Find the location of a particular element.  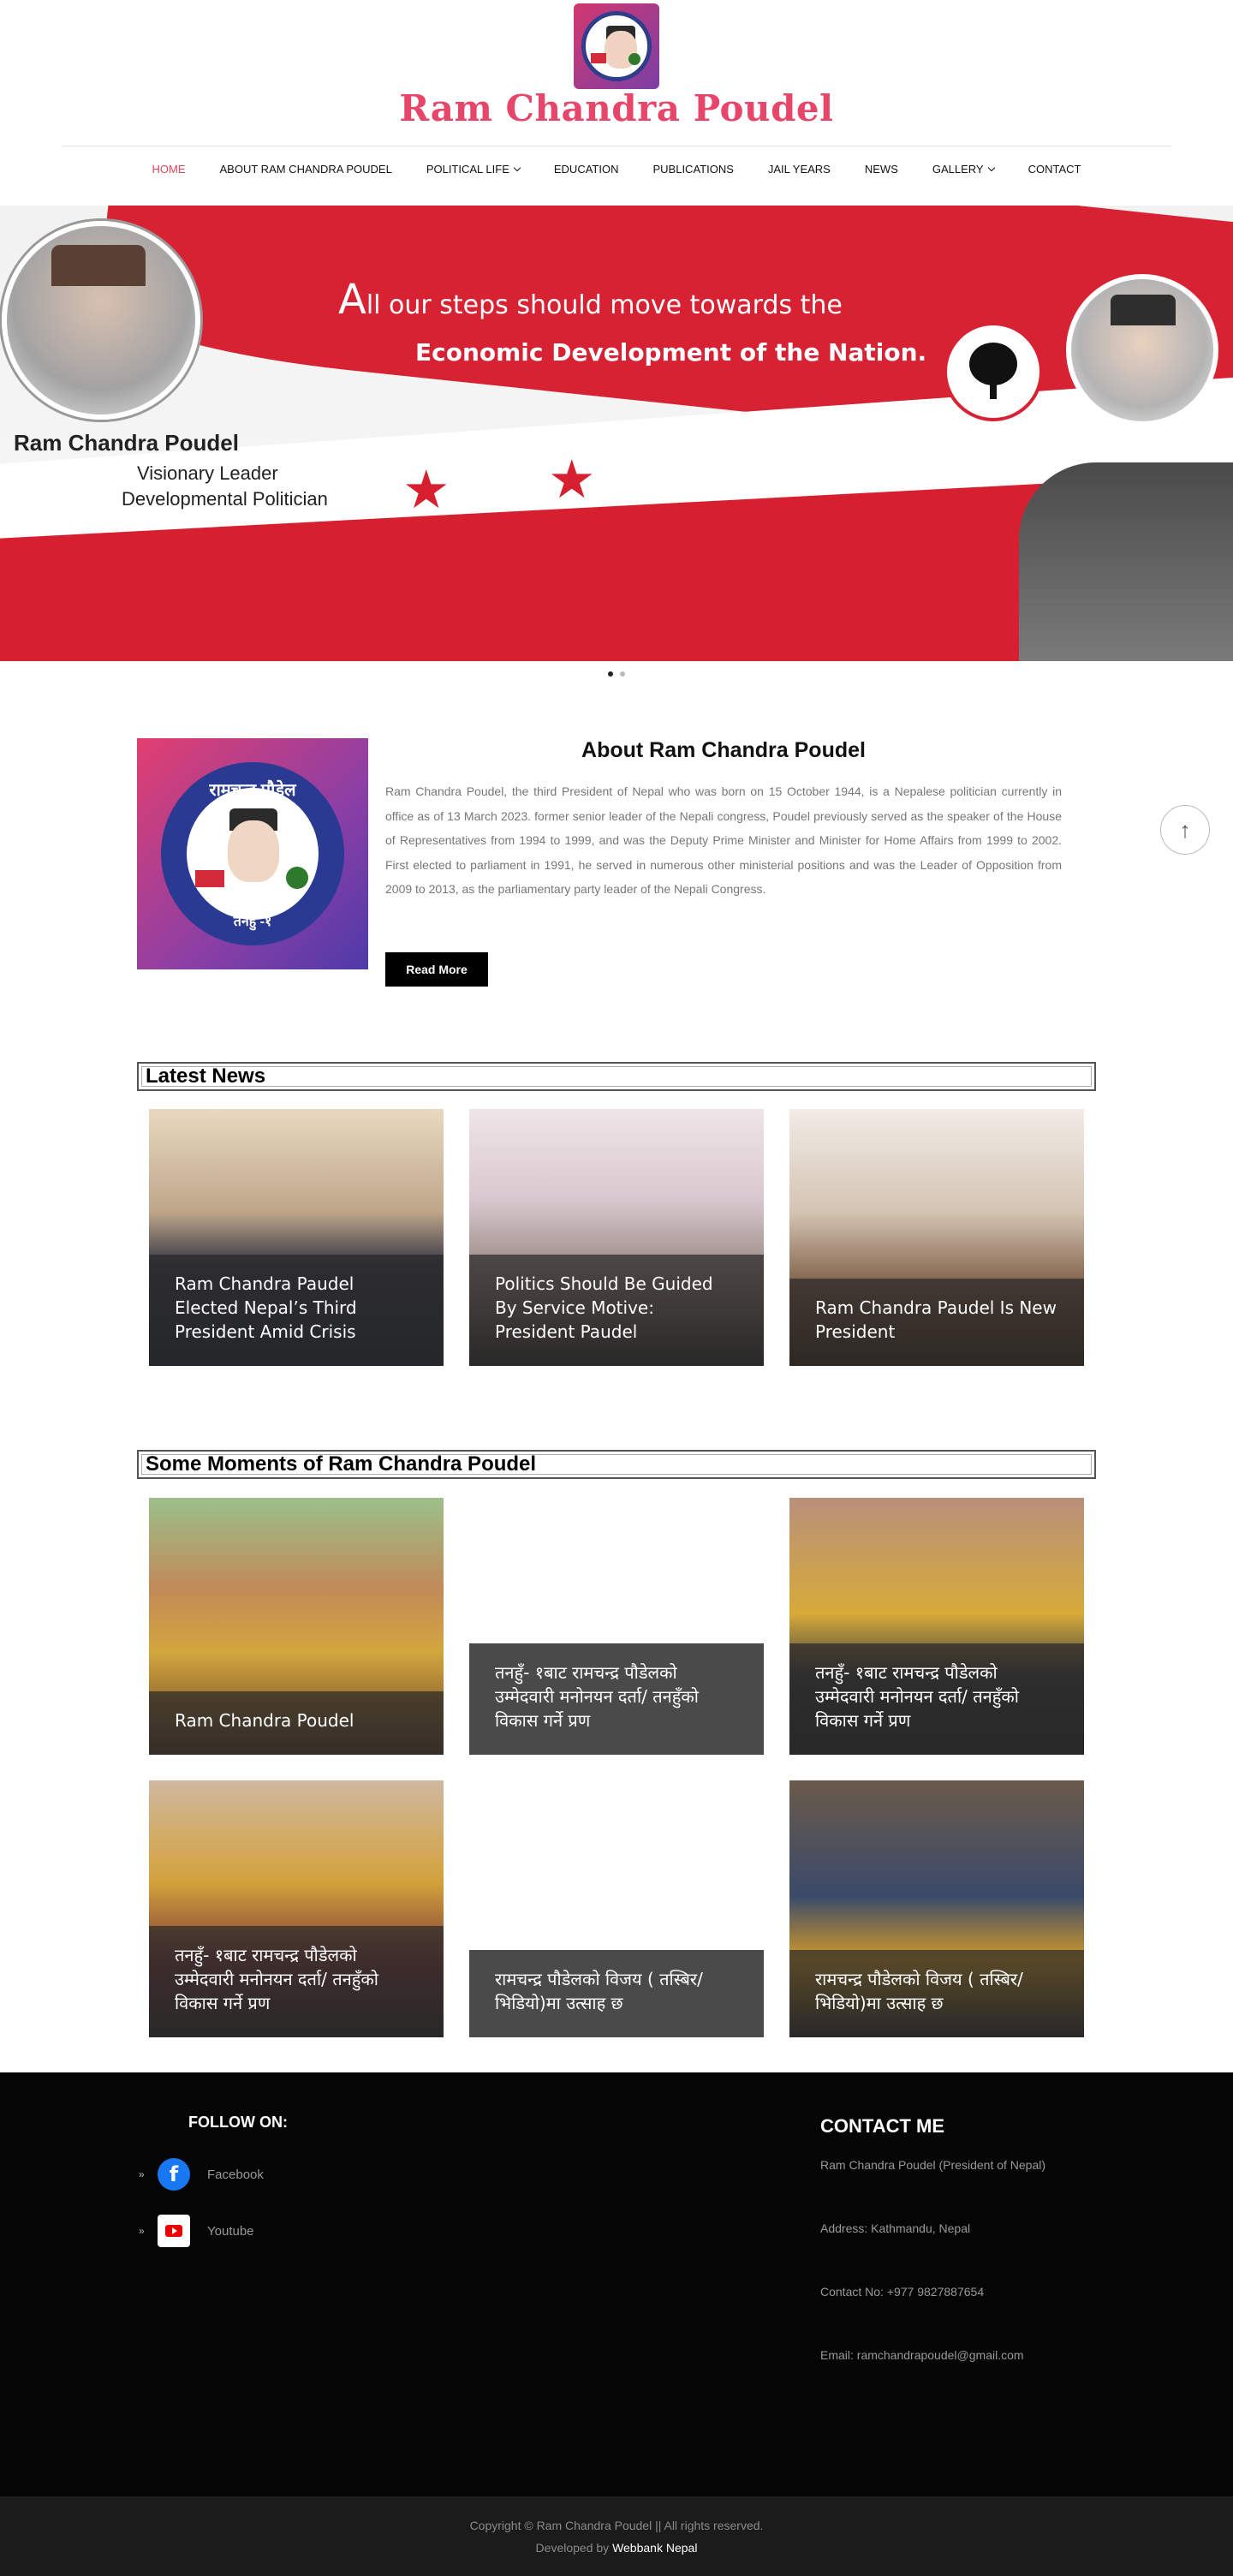

follow-title: FOLLOW ON: is located at coordinates (238, 2122).